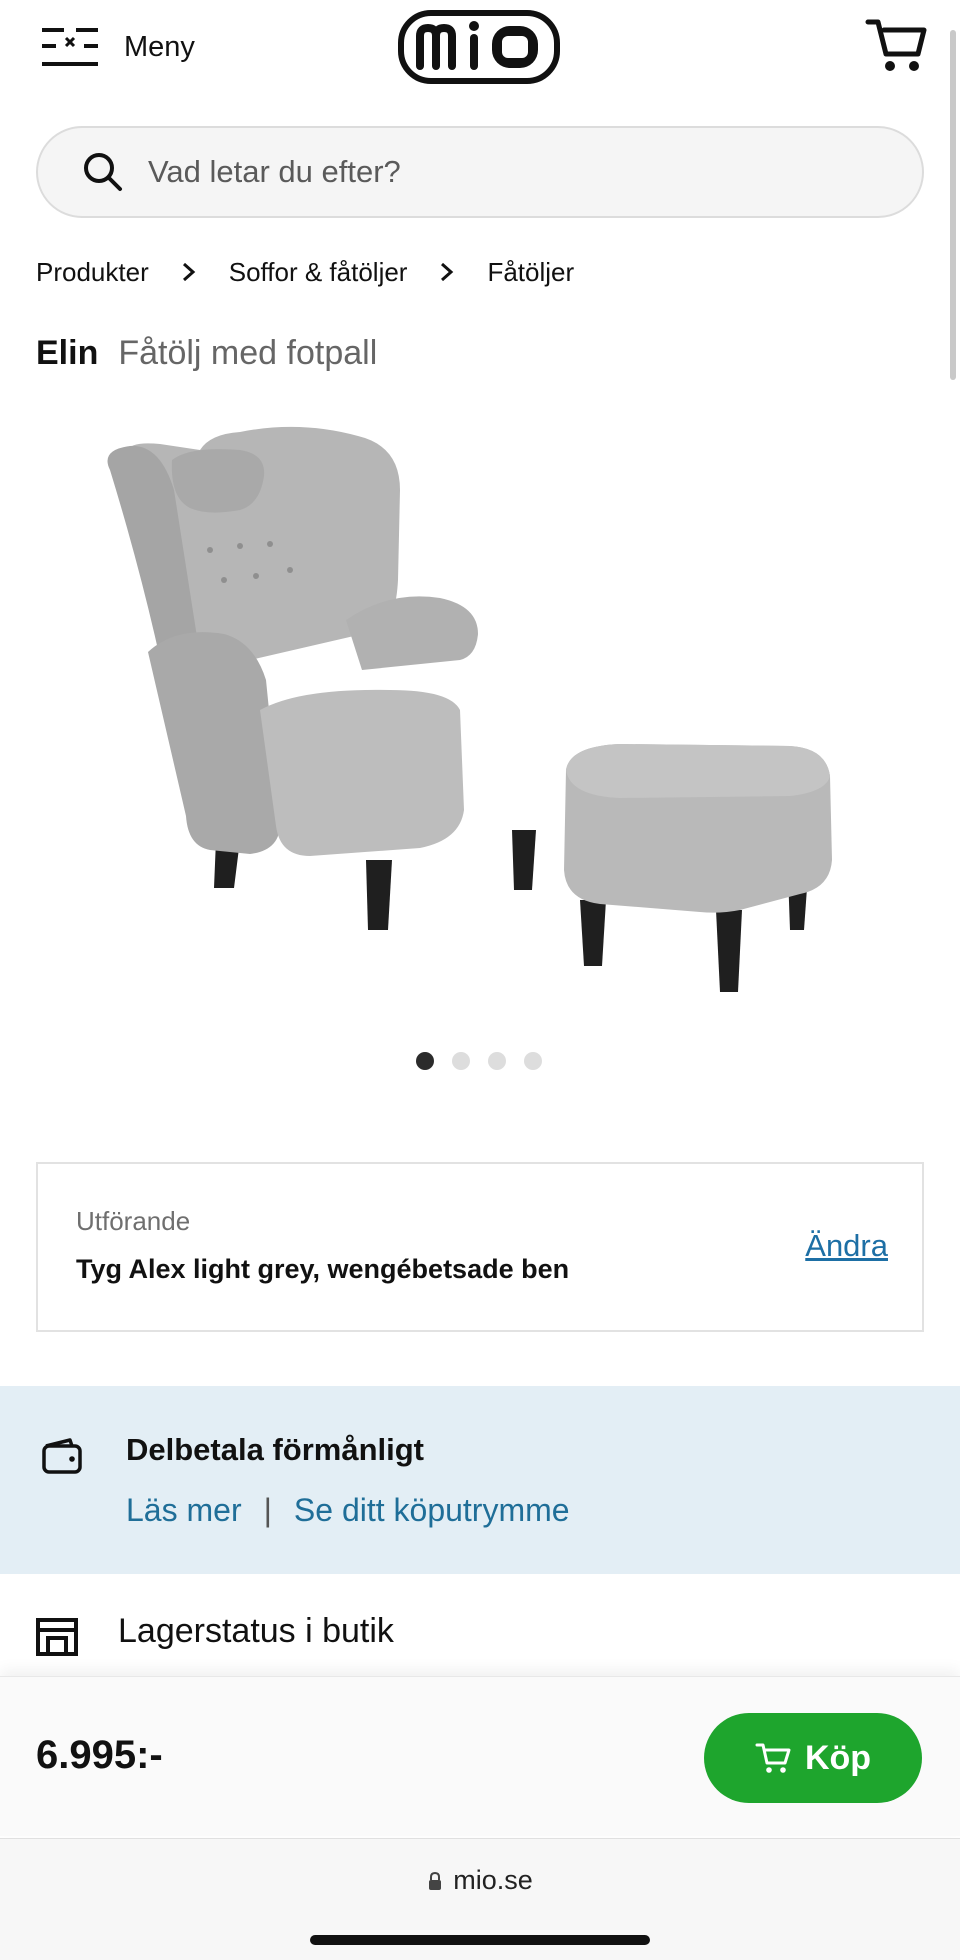 The width and height of the screenshot is (960, 1960). I want to click on product-description: Fåtölj med fotpall, so click(248, 353).